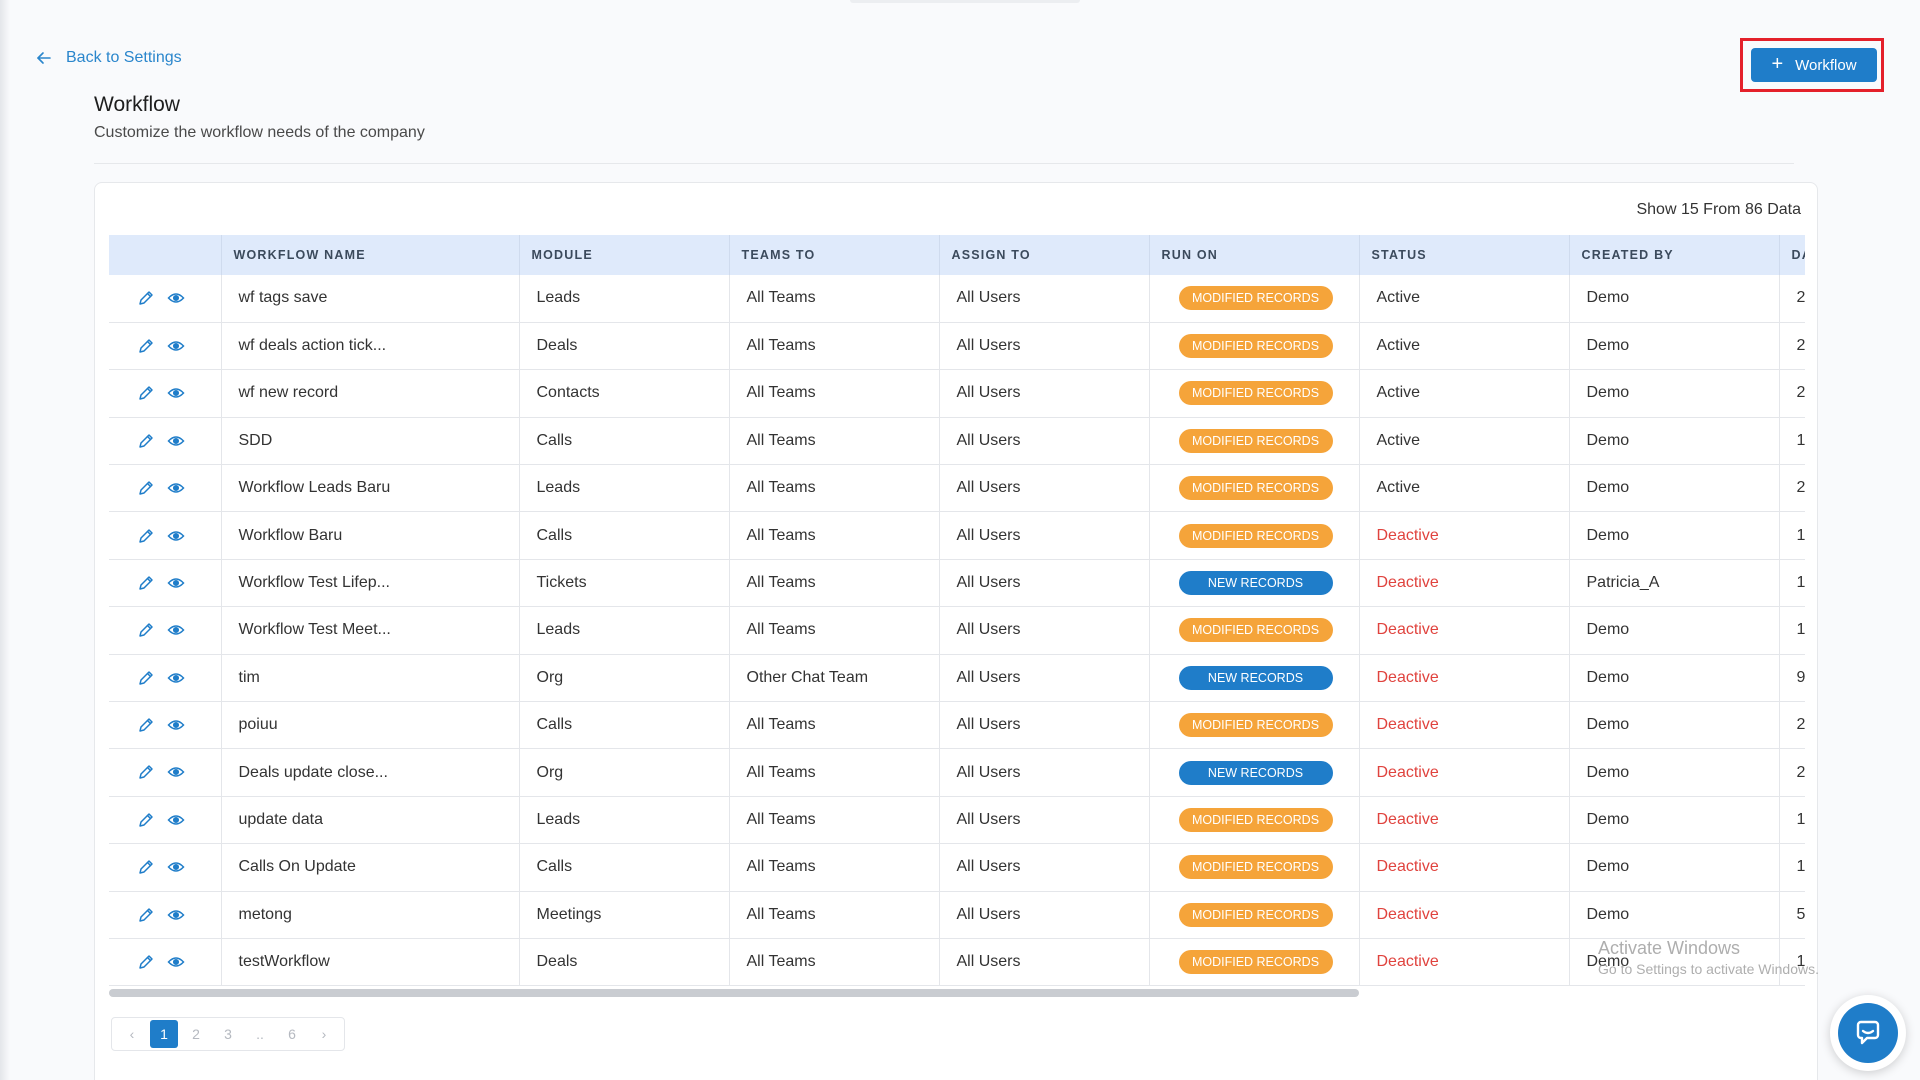 The width and height of the screenshot is (1920, 1080). What do you see at coordinates (228, 1034) in the screenshot?
I see `pagination-page-3: 3` at bounding box center [228, 1034].